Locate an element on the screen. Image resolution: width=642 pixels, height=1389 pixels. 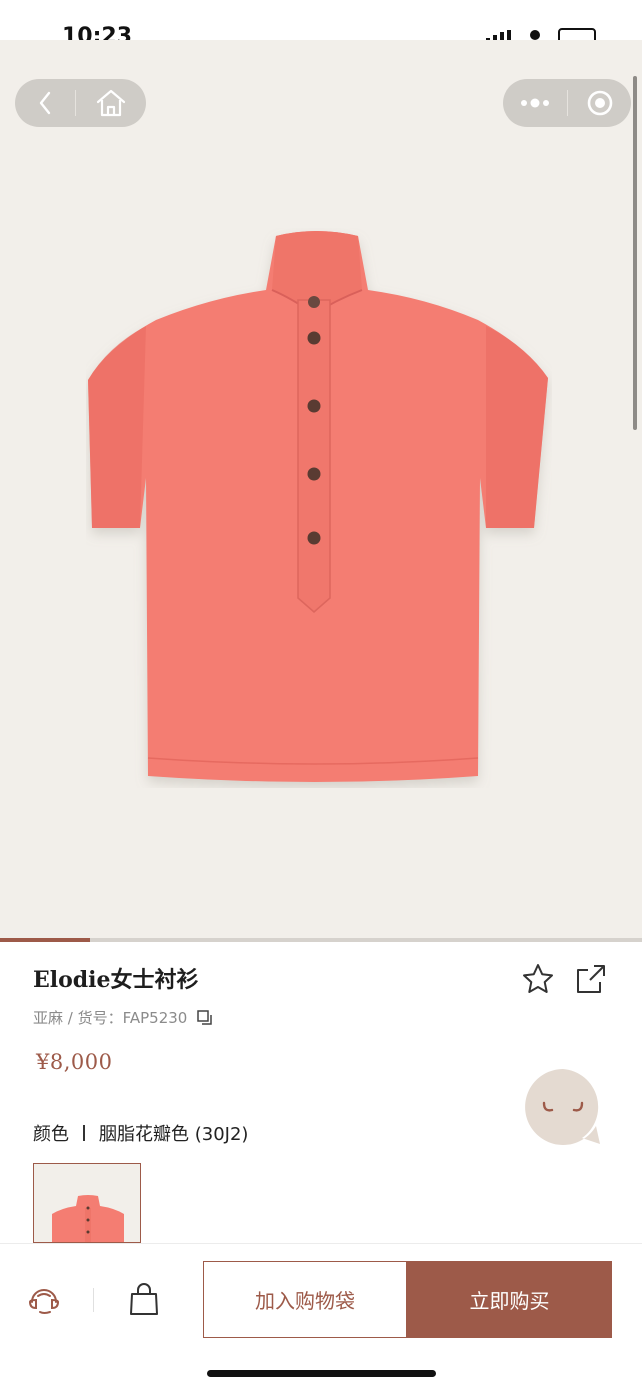
scrollbar is located at coordinates (635, 253).